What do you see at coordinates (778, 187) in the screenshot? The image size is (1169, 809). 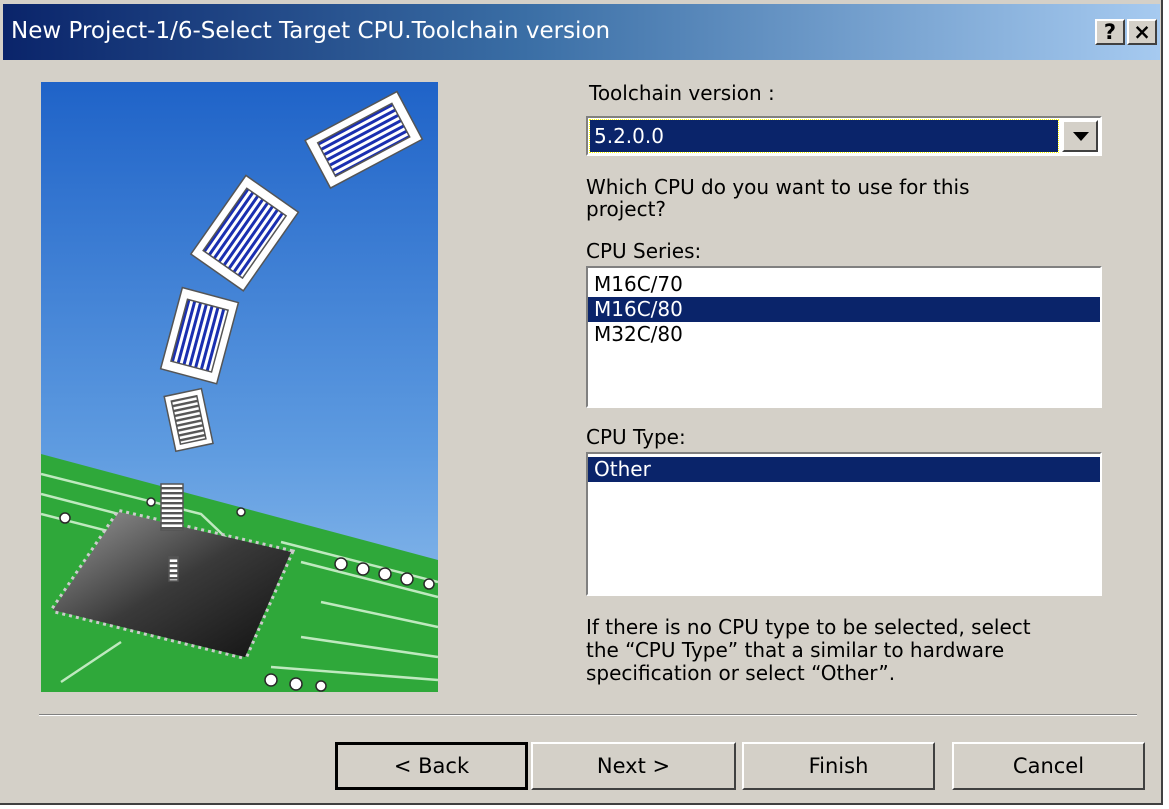 I see `cpu-question-line1: Which CPU do you want to use for this` at bounding box center [778, 187].